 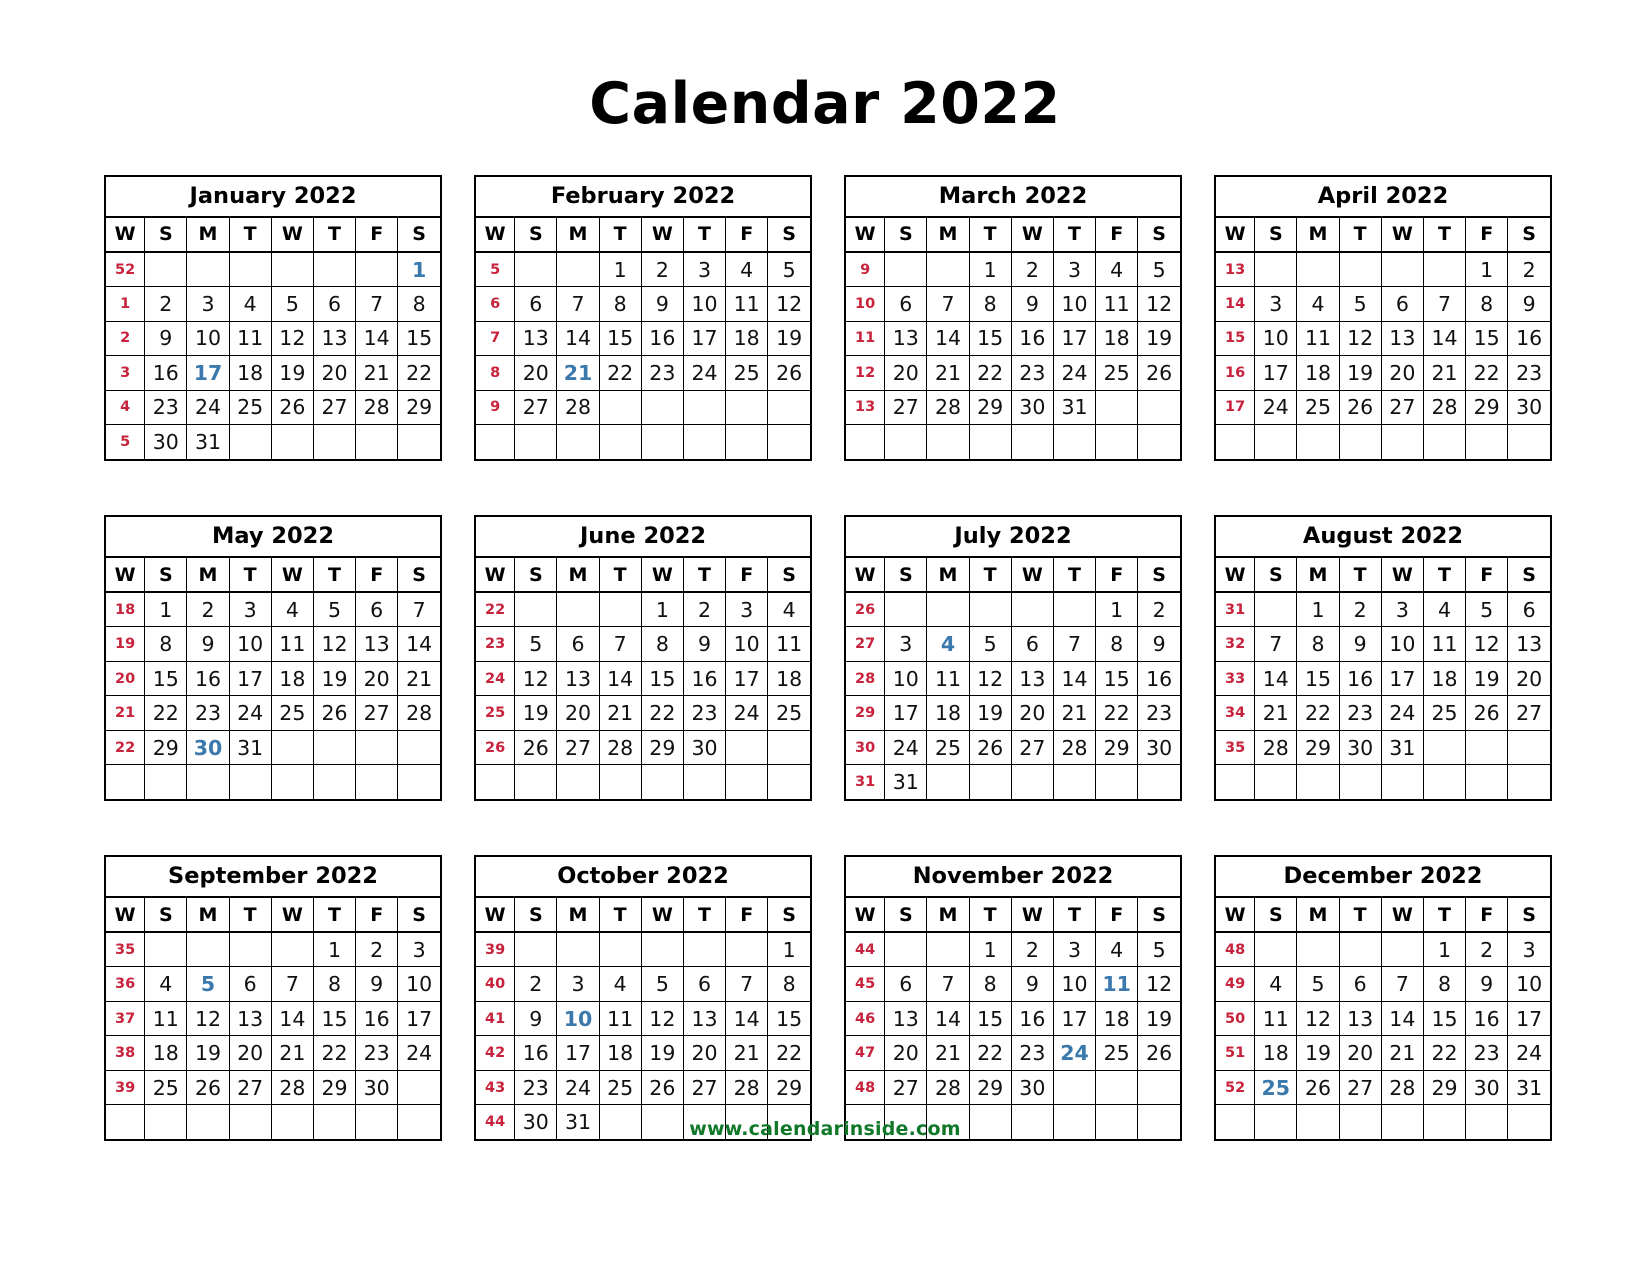 I want to click on holiday-day-cell: 11, so click(x=1117, y=984).